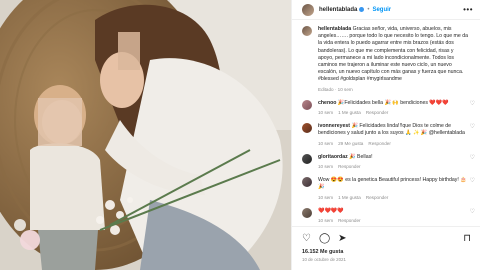 The image size is (480, 270). What do you see at coordinates (467, 238) in the screenshot?
I see `bookmark-icon: ⊓` at bounding box center [467, 238].